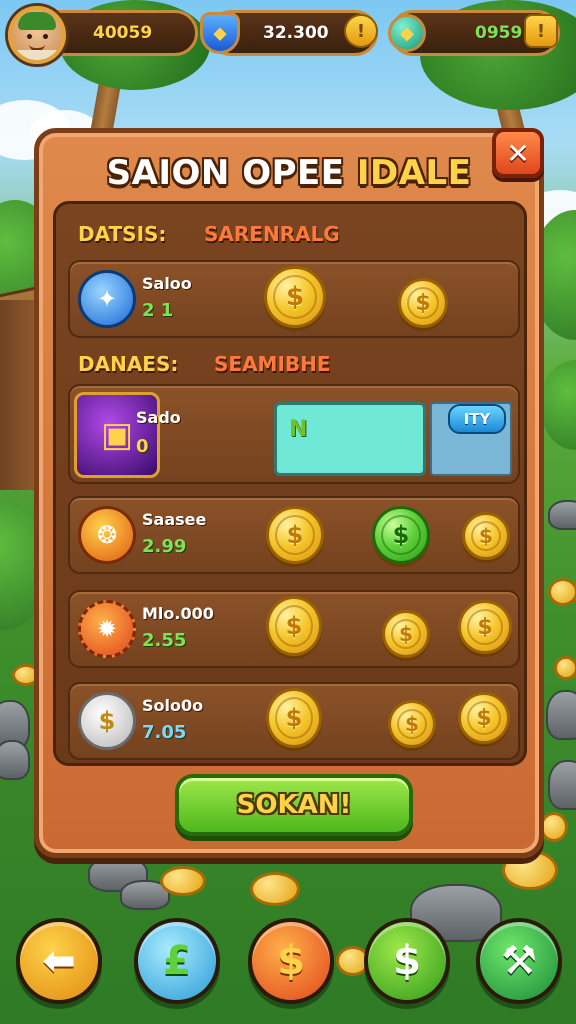 The height and width of the screenshot is (1024, 576). I want to click on item-name: Saasee, so click(174, 519).